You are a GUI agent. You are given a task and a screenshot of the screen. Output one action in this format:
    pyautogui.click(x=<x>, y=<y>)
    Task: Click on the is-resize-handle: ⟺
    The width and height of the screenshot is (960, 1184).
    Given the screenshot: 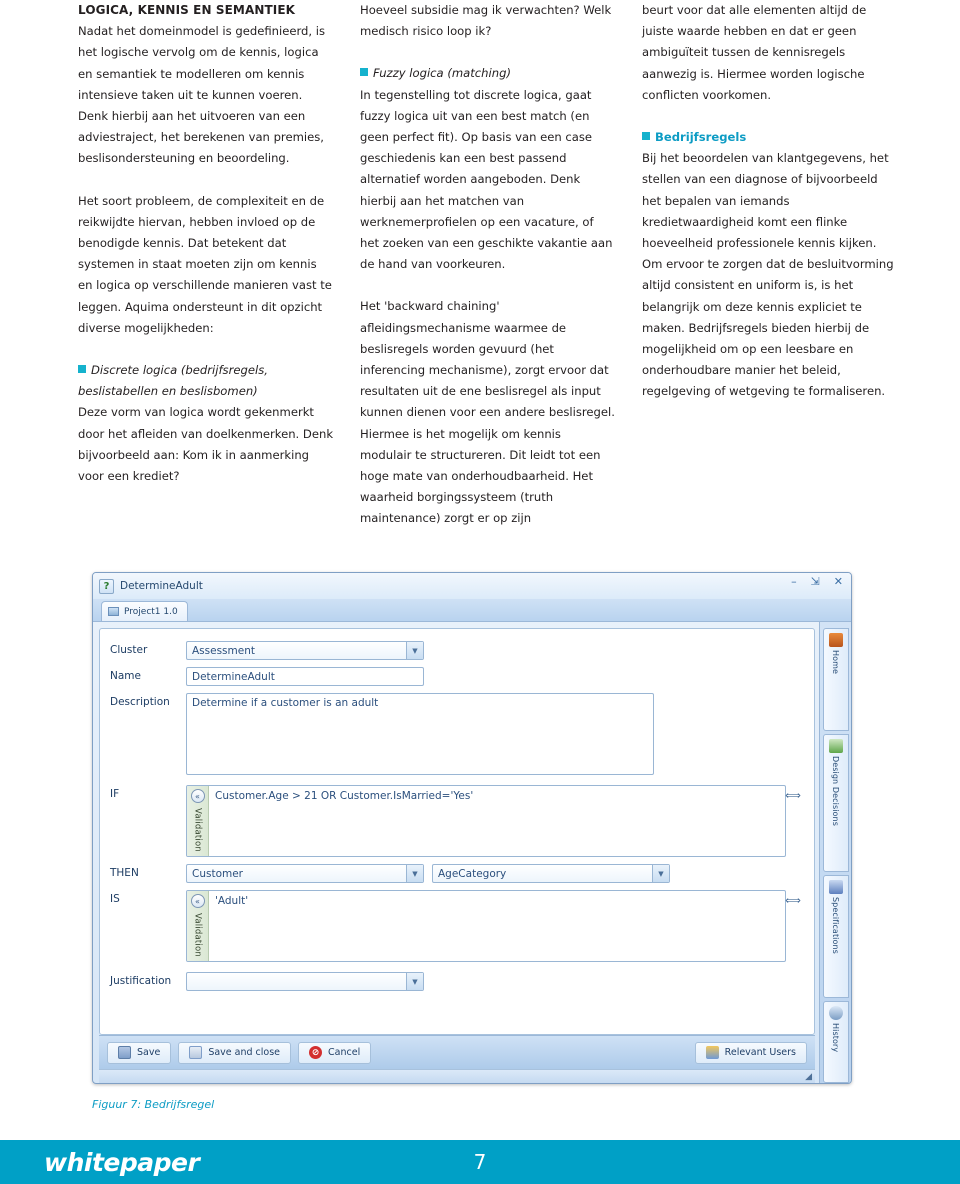 What is the action you would take?
    pyautogui.click(x=793, y=898)
    